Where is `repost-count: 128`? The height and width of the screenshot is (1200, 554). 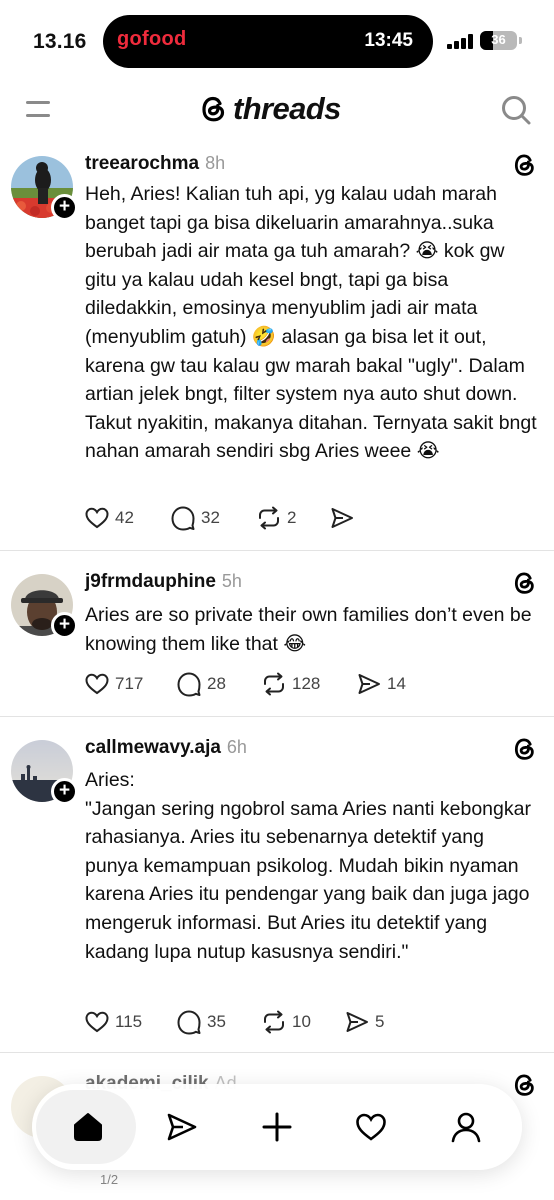 repost-count: 128 is located at coordinates (306, 683).